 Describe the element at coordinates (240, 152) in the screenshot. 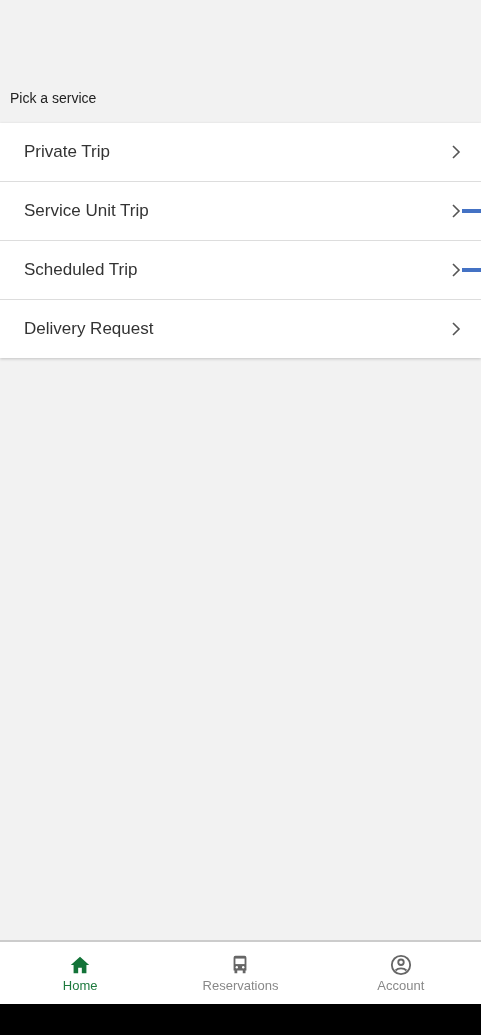

I see `service-item: Private Trip` at that location.